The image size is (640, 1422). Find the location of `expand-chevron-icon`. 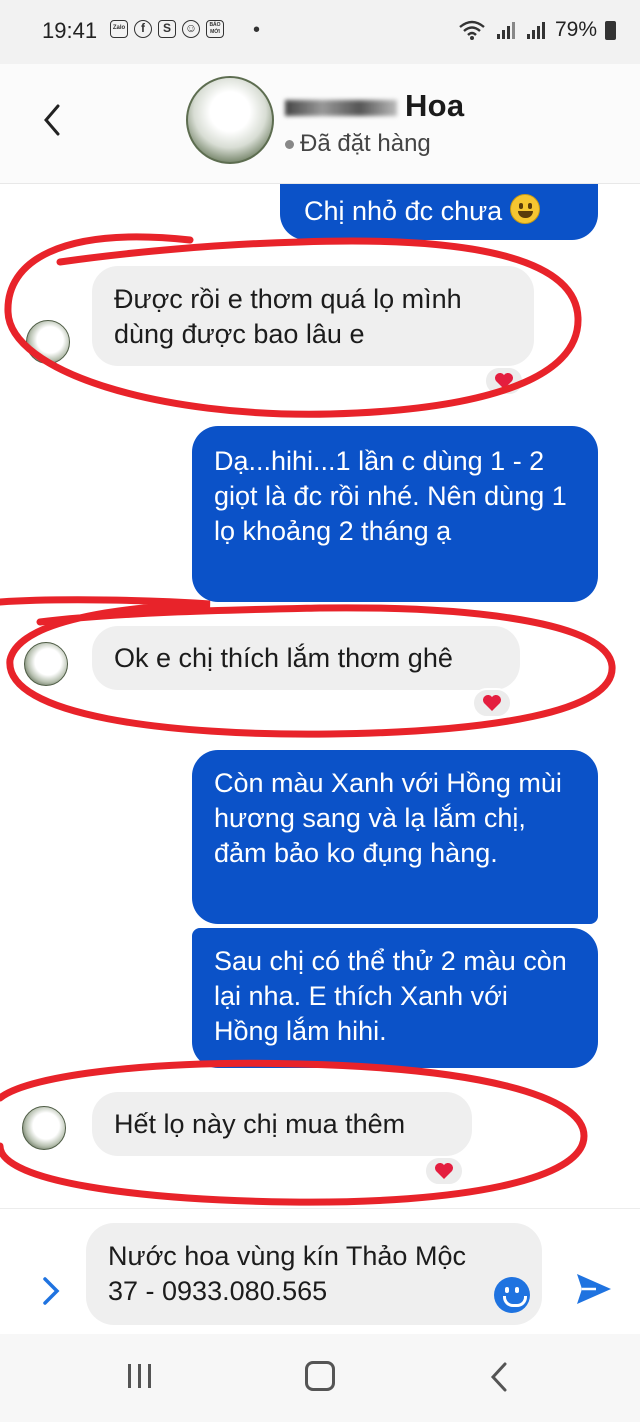

expand-chevron-icon is located at coordinates (51, 1291).